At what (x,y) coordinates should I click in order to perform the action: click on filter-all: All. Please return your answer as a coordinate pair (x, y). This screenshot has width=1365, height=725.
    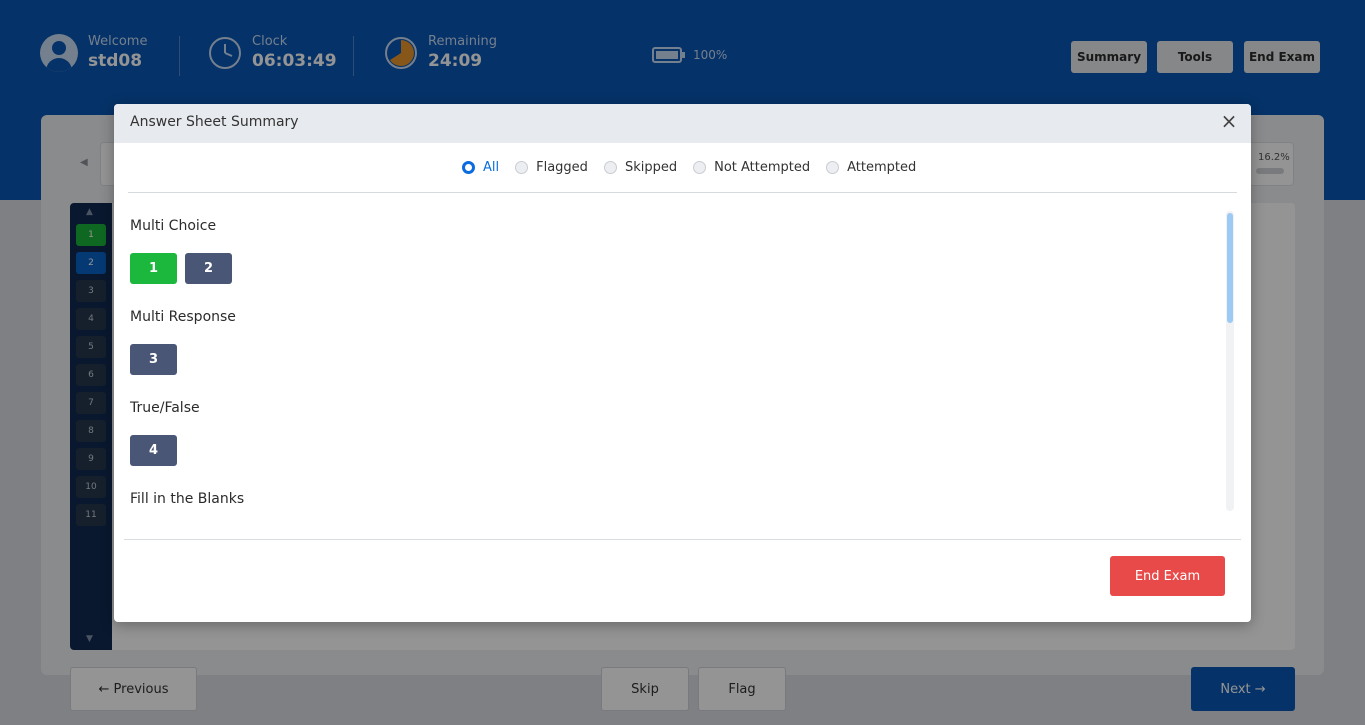
    Looking at the image, I should click on (480, 167).